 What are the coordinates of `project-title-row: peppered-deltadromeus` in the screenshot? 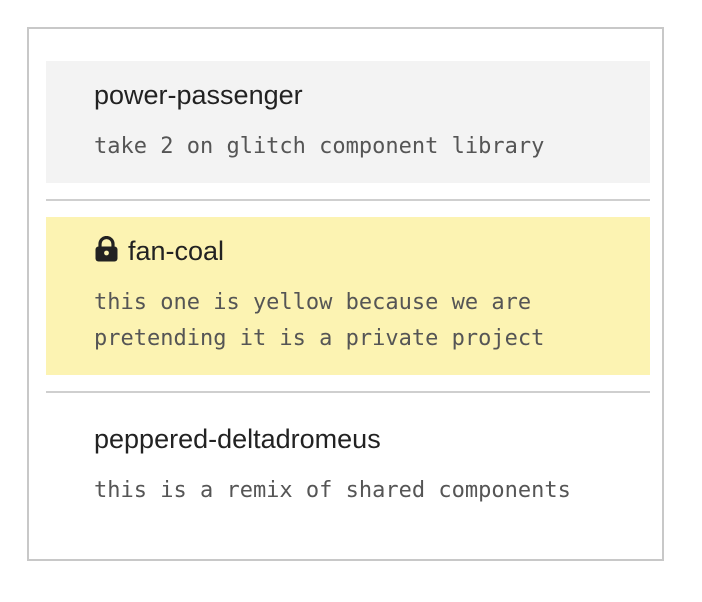 It's located at (372, 439).